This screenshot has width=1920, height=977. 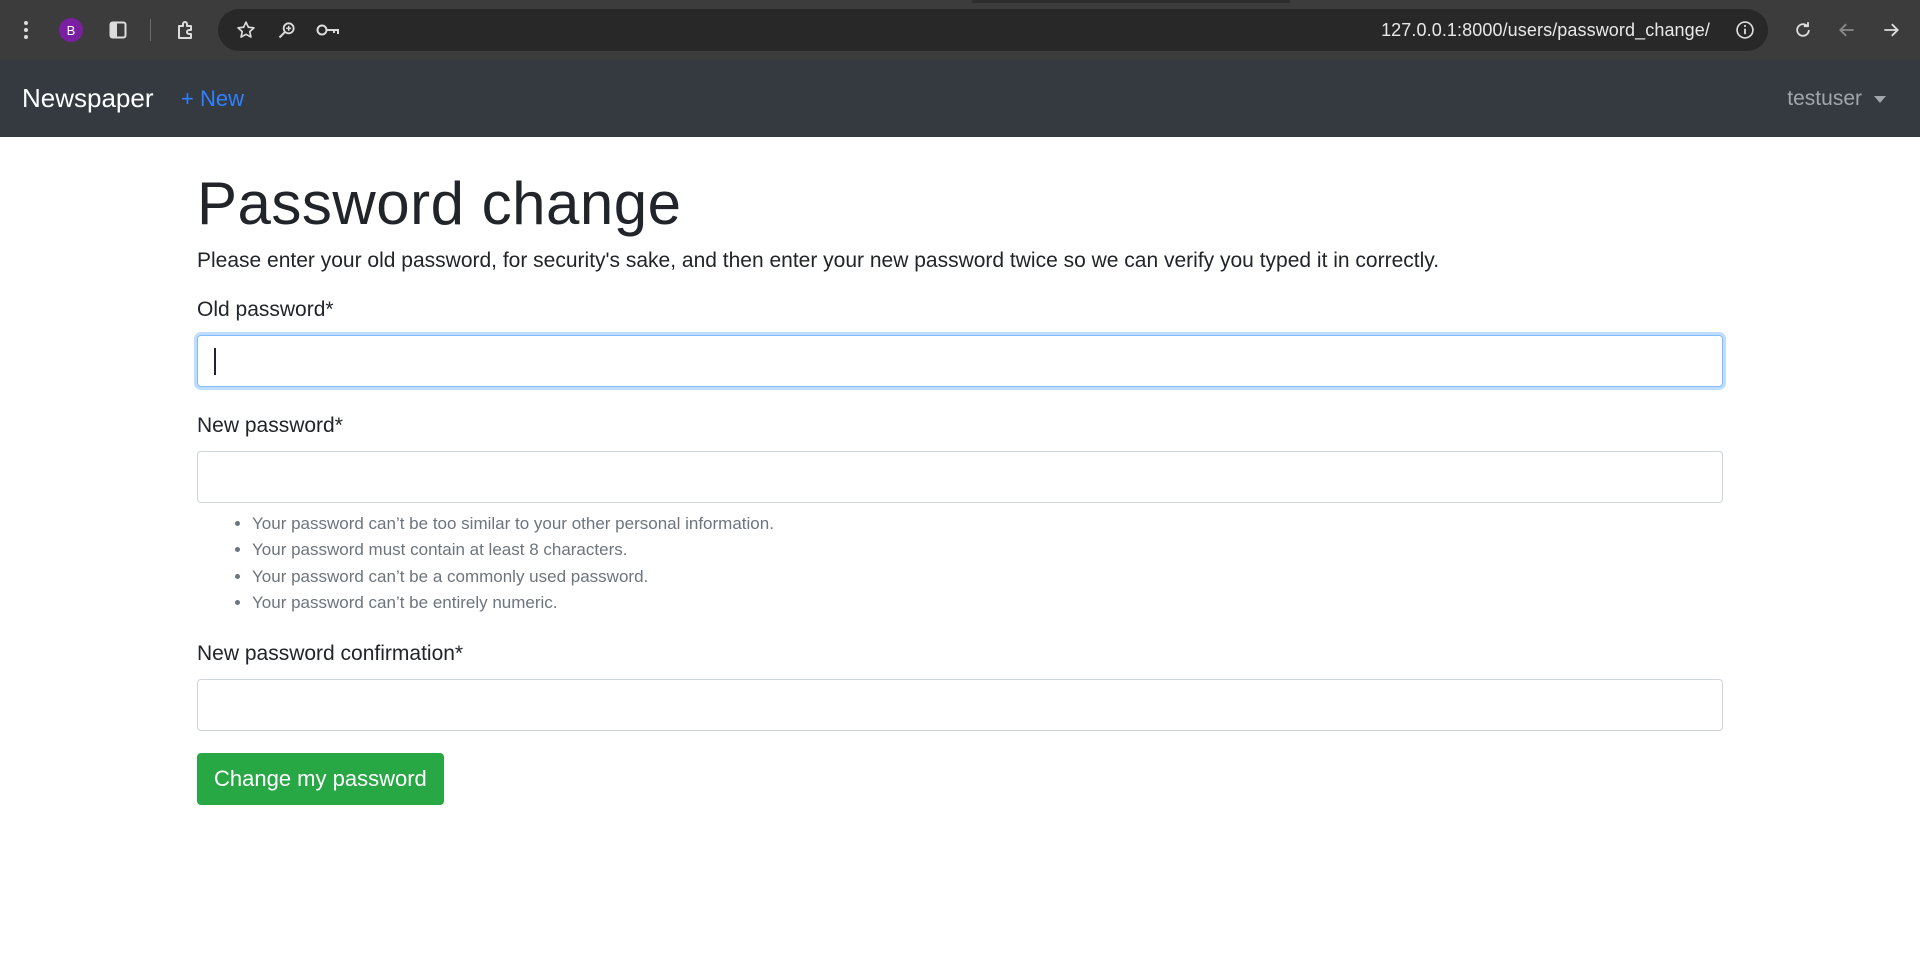 What do you see at coordinates (439, 203) in the screenshot?
I see `page-title: Password change` at bounding box center [439, 203].